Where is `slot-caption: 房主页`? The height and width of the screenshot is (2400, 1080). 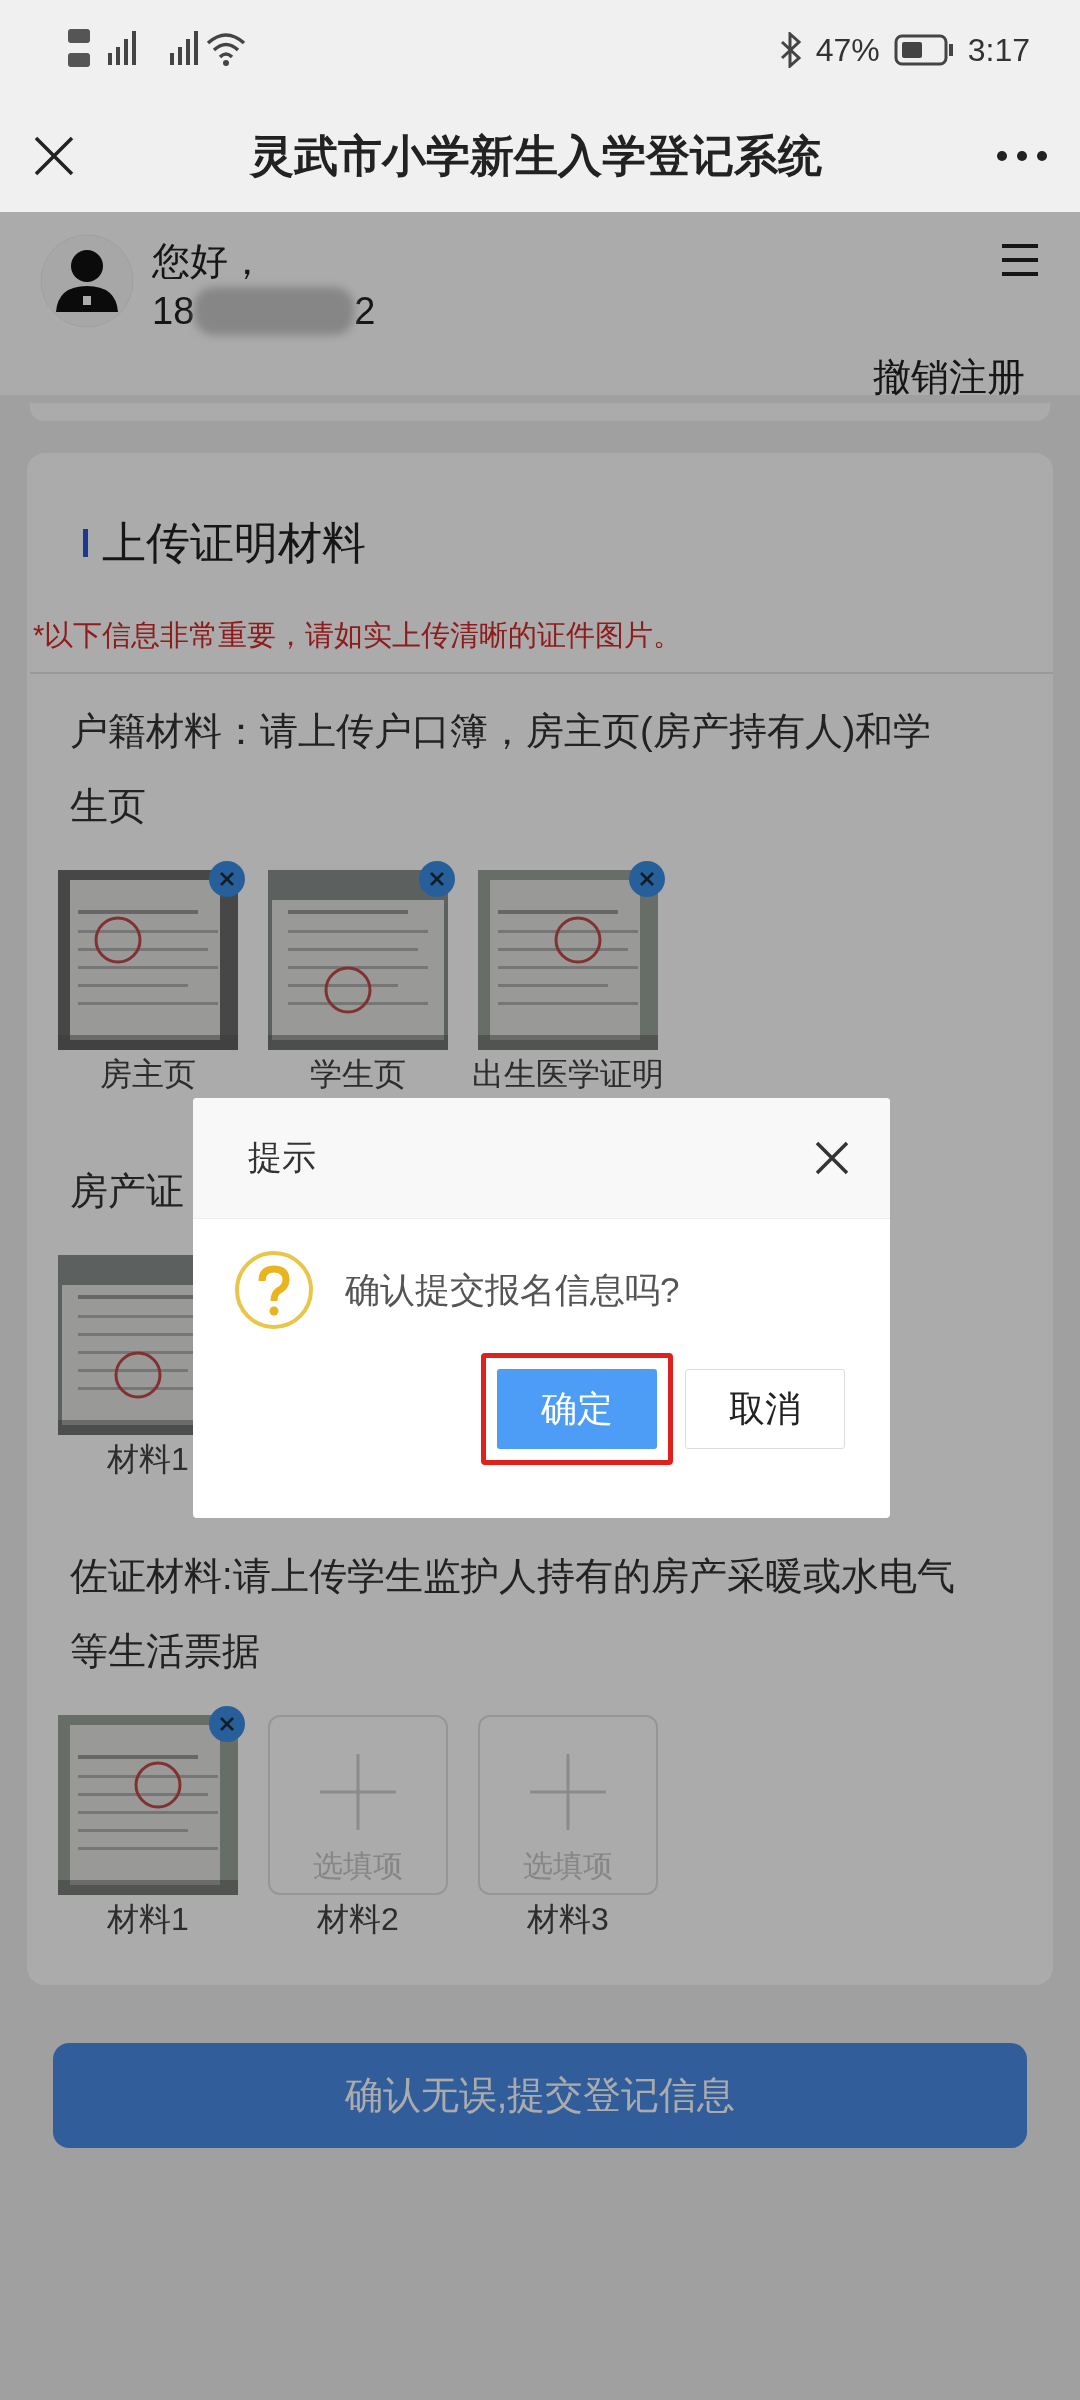 slot-caption: 房主页 is located at coordinates (148, 1073).